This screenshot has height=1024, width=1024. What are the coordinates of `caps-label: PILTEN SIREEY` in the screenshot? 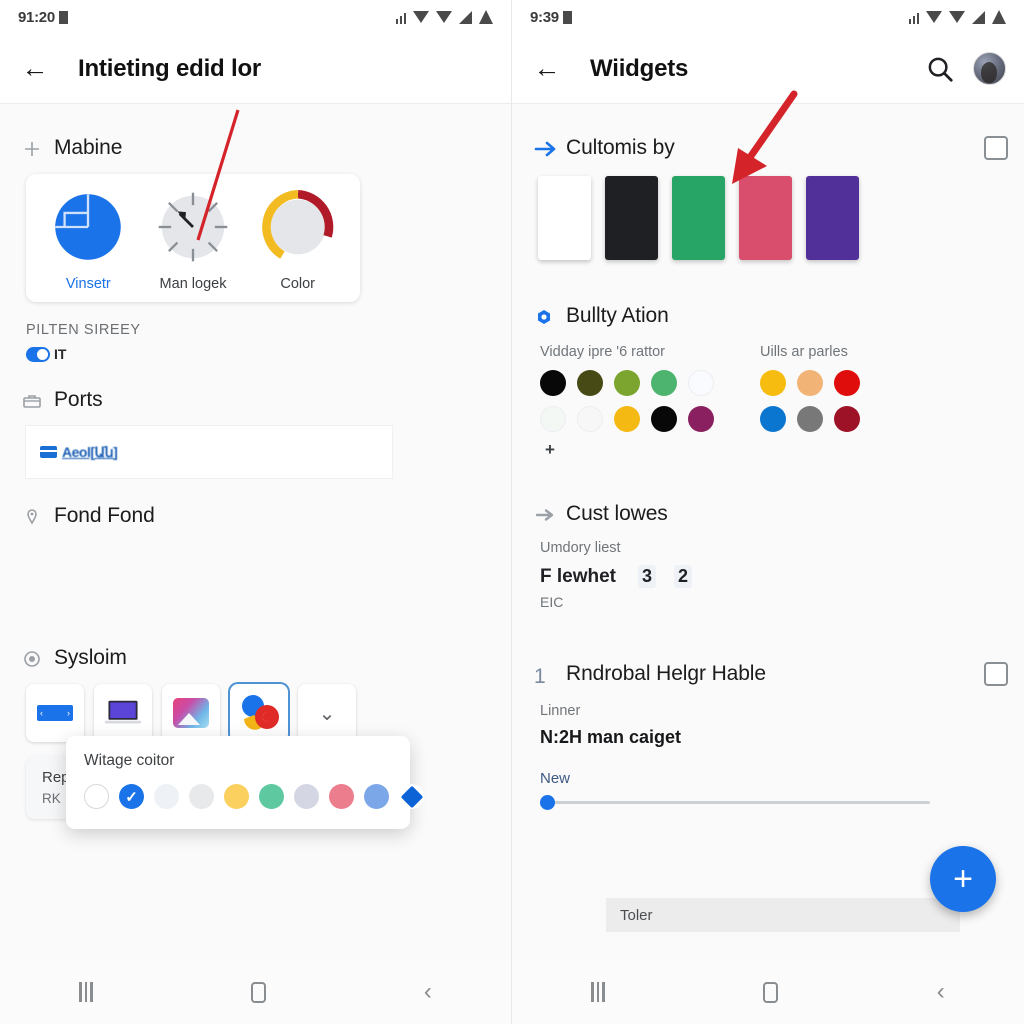 It's located at (83, 330).